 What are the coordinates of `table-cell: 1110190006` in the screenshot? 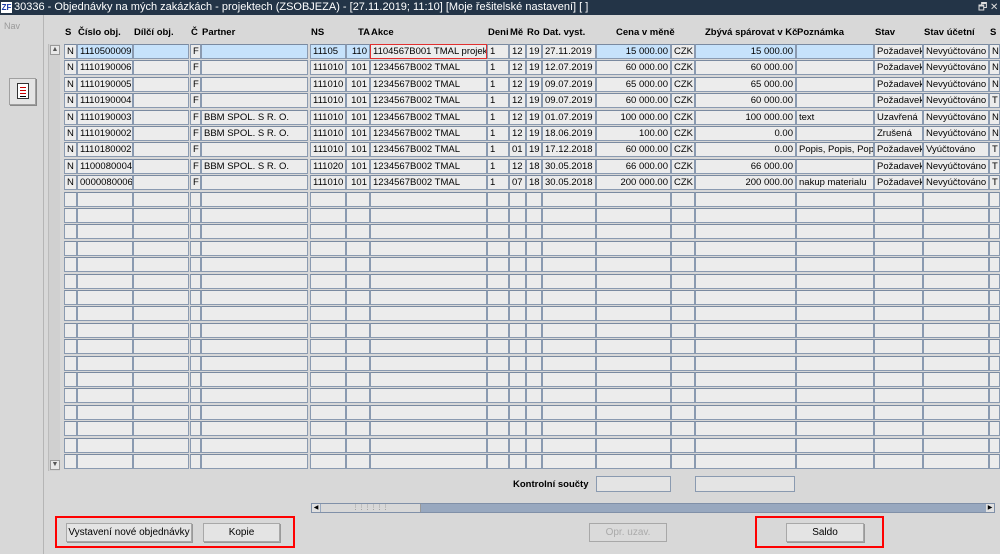 It's located at (105, 68).